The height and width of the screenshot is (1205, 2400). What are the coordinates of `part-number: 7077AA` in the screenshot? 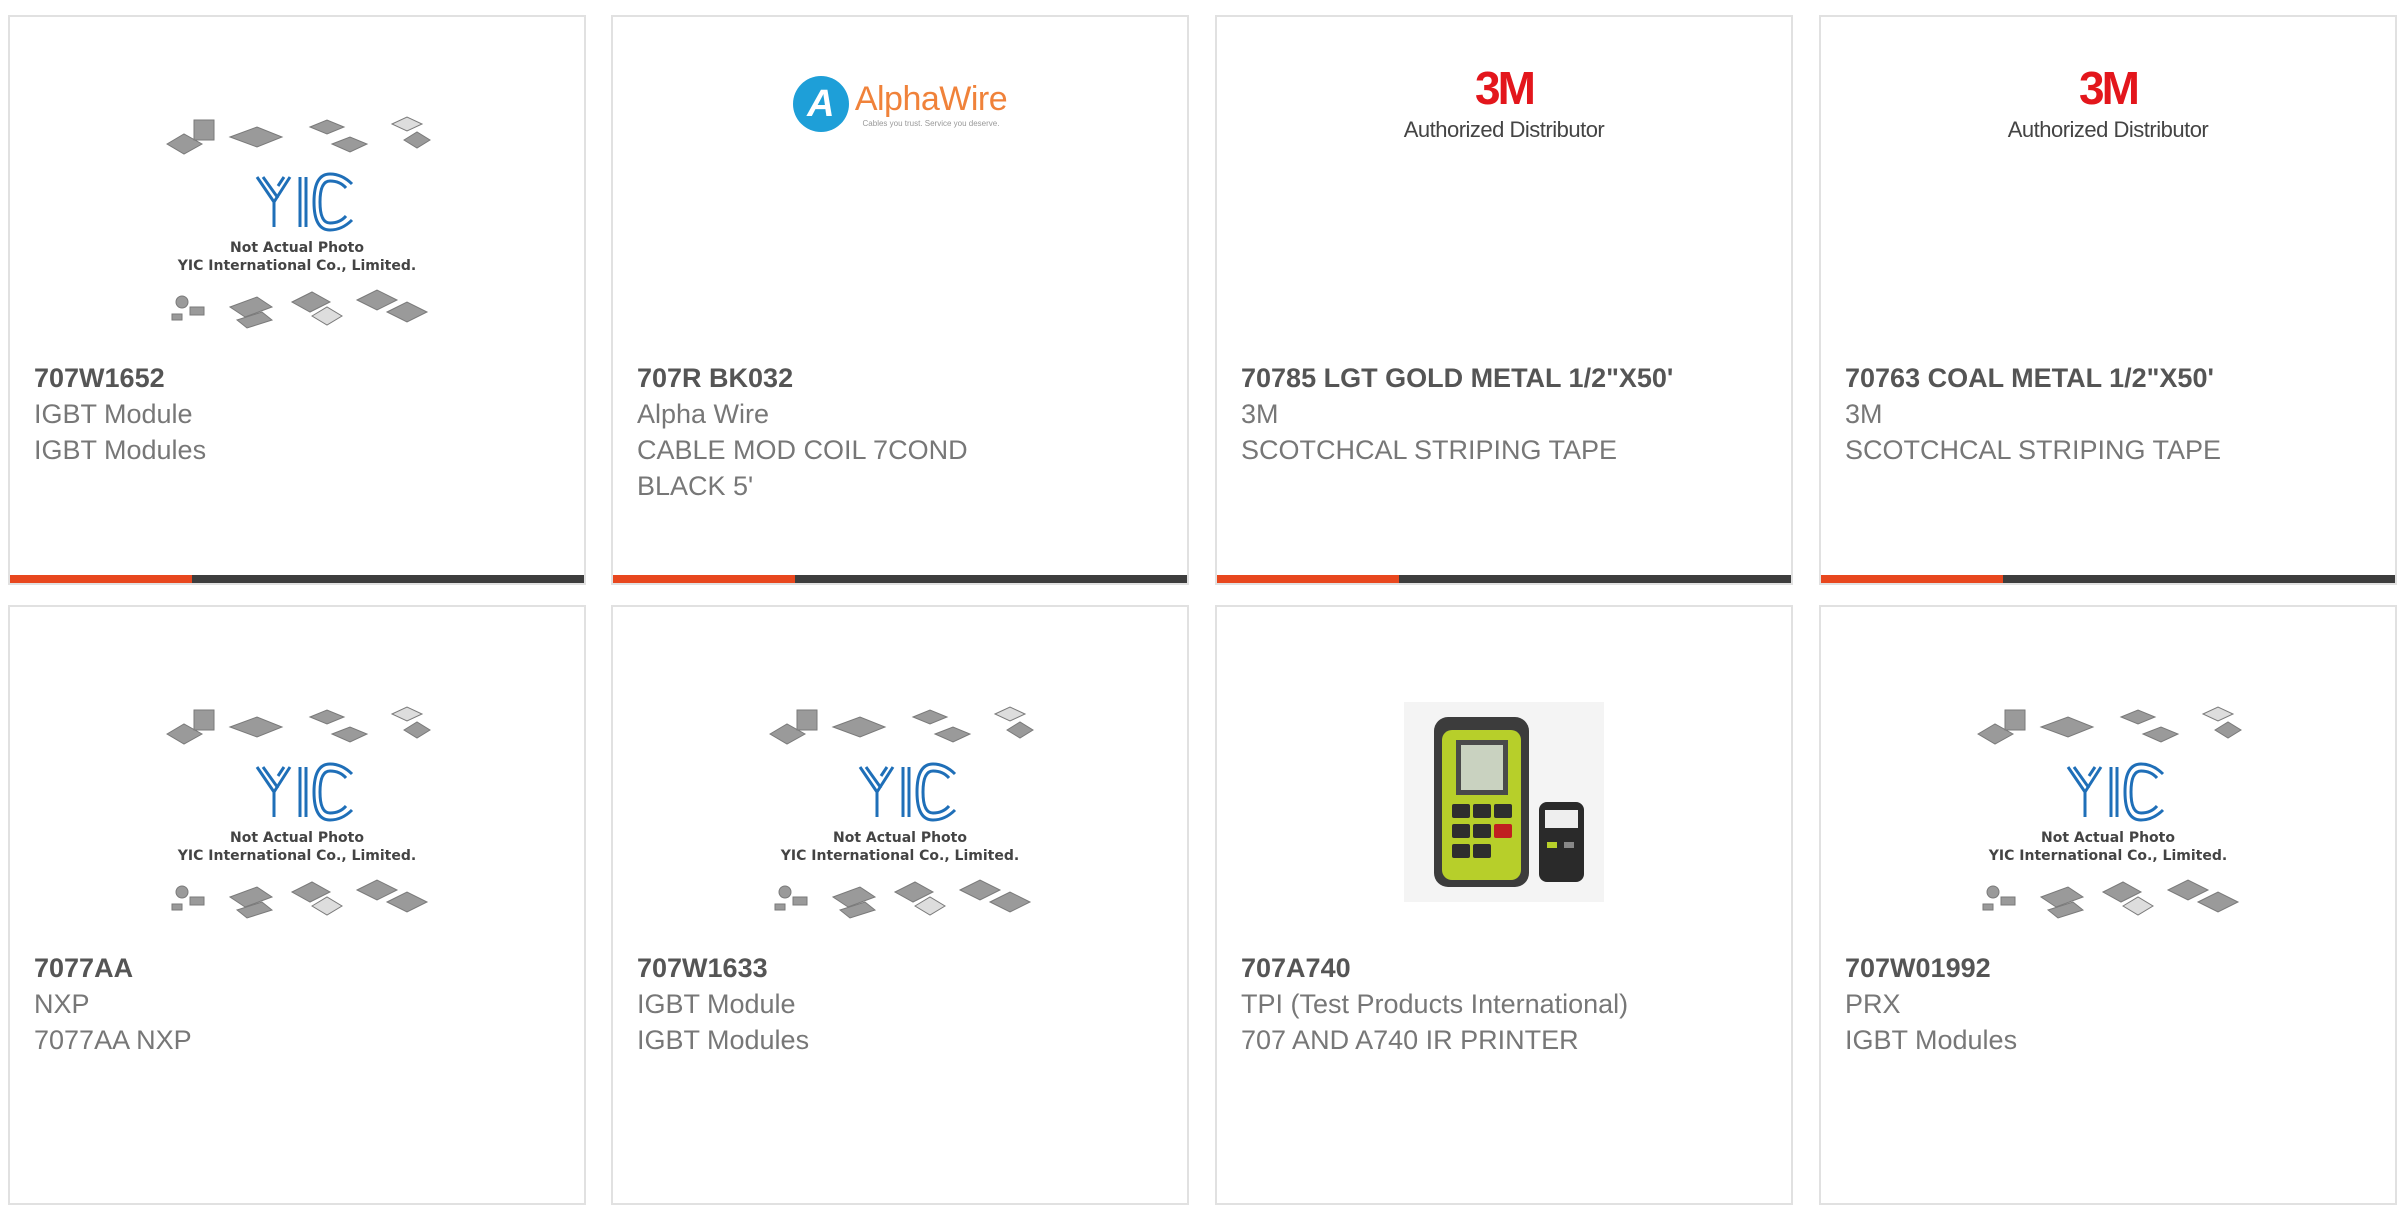 It's located at (299, 968).